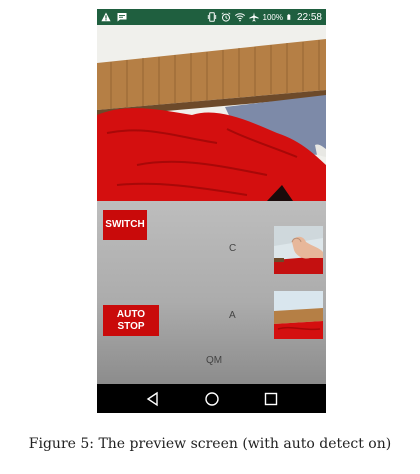  Describe the element at coordinates (153, 399) in the screenshot. I see `back-icon` at that location.